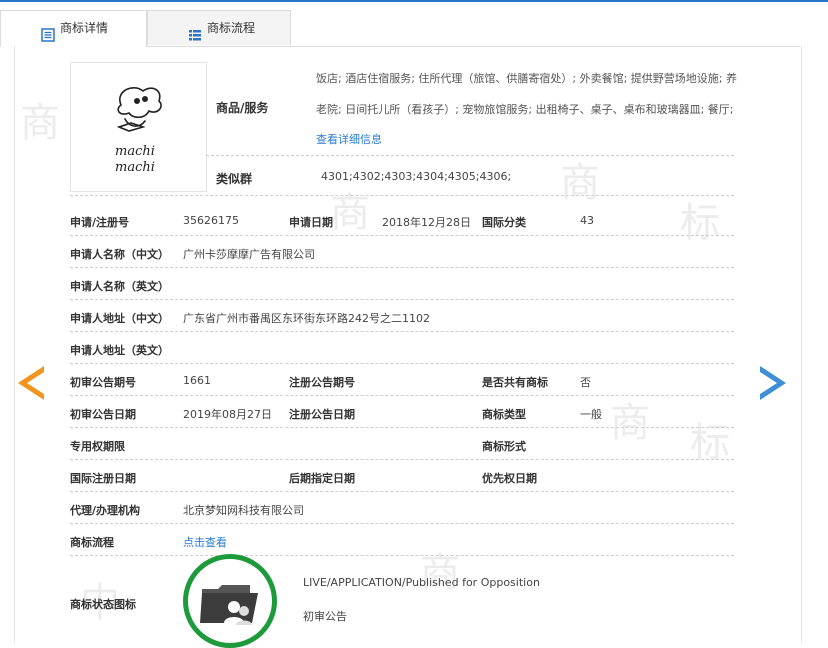  I want to click on field-value: 35626175, so click(211, 220).